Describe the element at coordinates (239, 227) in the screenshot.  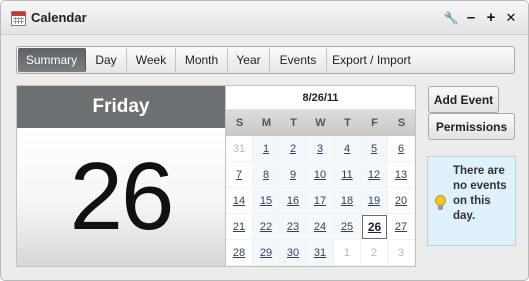
I see `date-cell: 21` at that location.